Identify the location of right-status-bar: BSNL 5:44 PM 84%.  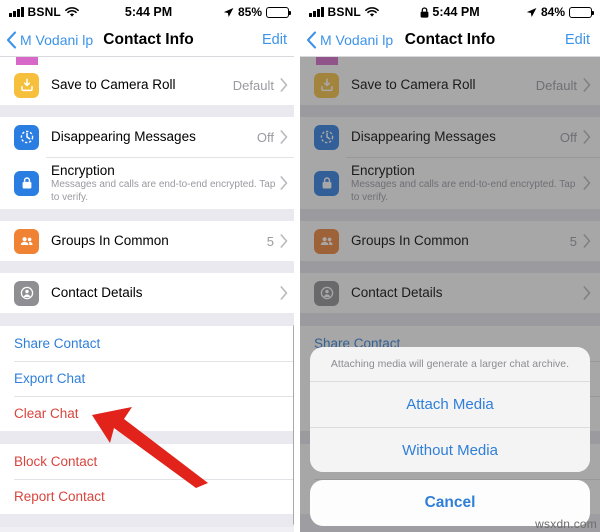
(450, 12).